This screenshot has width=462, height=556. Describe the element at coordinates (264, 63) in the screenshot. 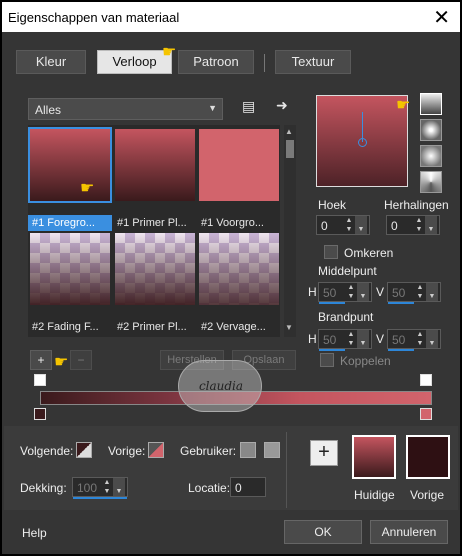

I see `tab-divider` at that location.